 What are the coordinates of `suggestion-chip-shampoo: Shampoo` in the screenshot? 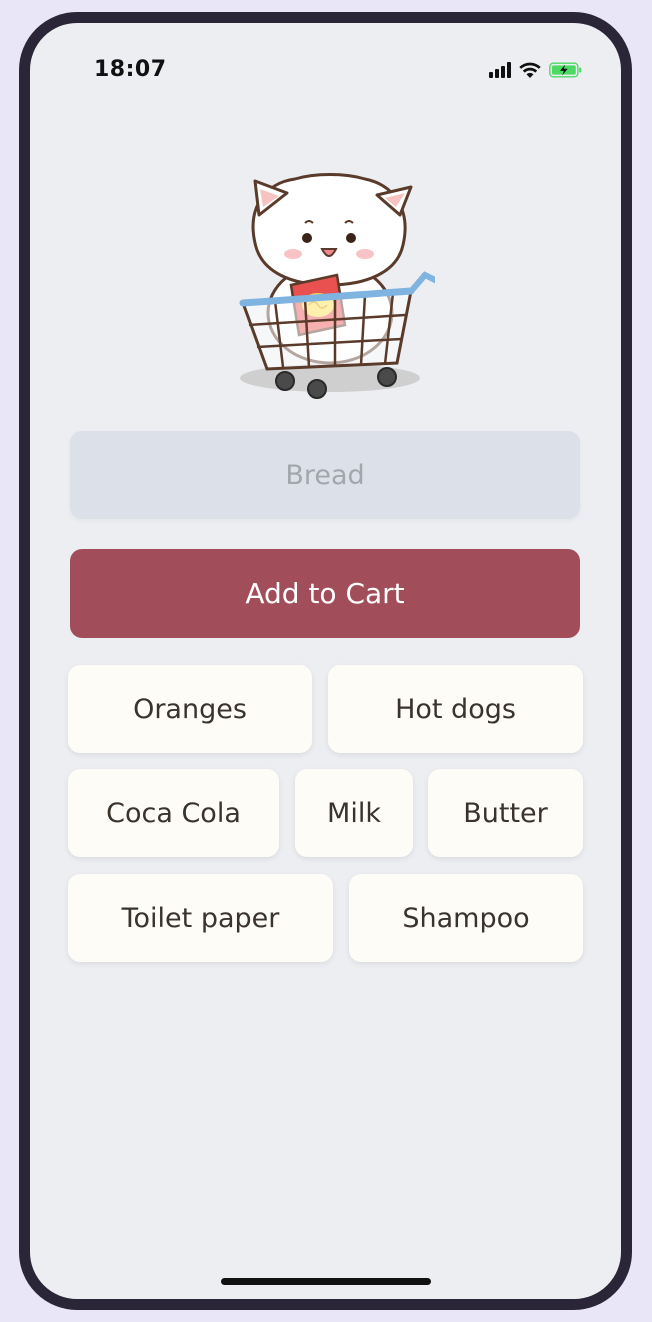 It's located at (466, 918).